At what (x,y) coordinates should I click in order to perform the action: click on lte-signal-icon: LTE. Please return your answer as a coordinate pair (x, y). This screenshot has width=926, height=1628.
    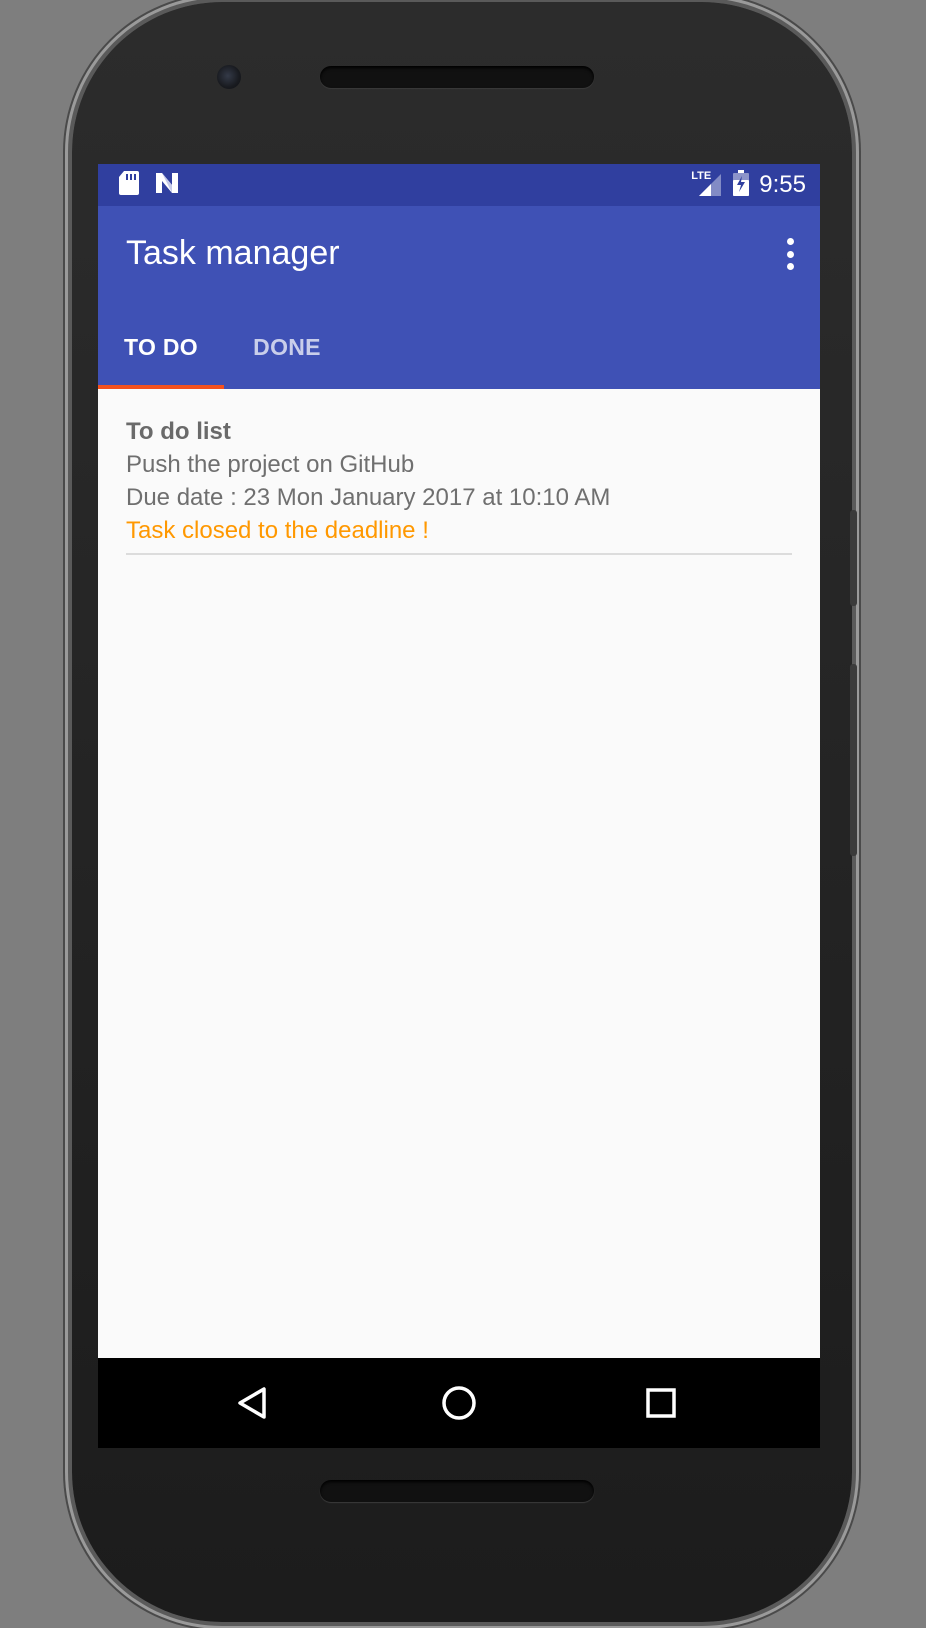
    Looking at the image, I should click on (707, 184).